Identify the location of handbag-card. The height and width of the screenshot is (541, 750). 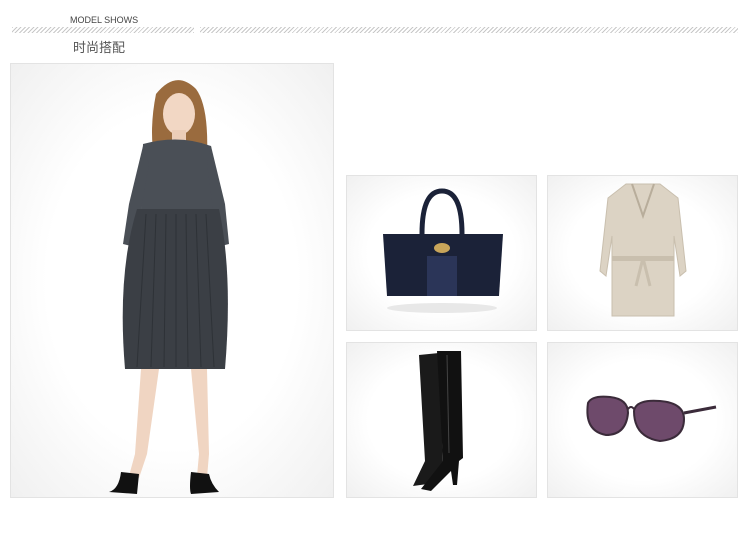
(441, 253).